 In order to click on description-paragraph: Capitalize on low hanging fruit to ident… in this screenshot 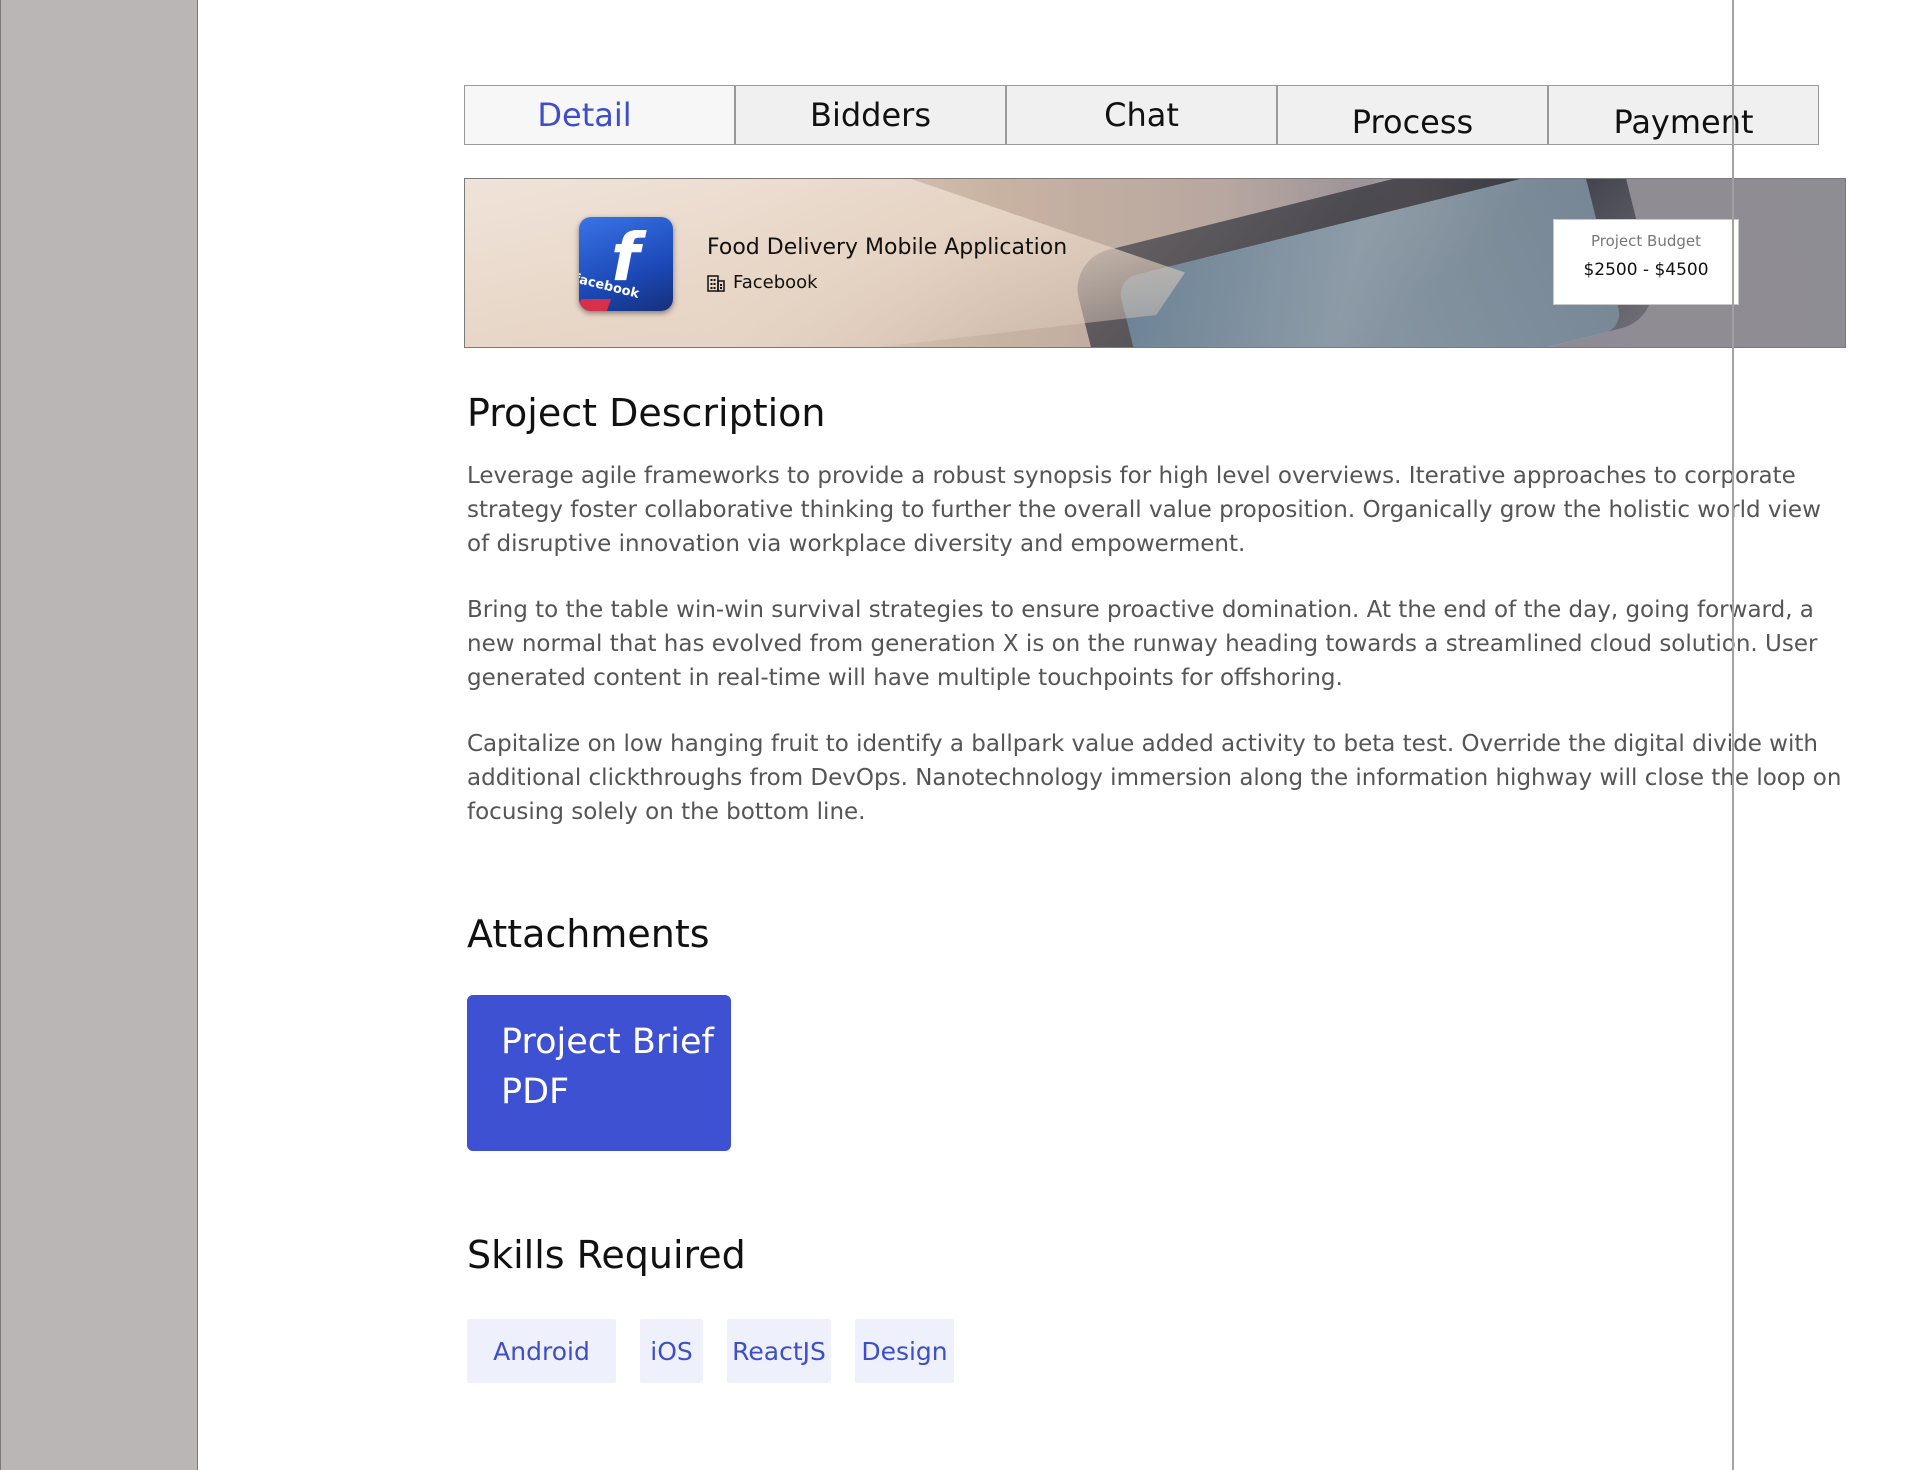, I will do `click(1154, 778)`.